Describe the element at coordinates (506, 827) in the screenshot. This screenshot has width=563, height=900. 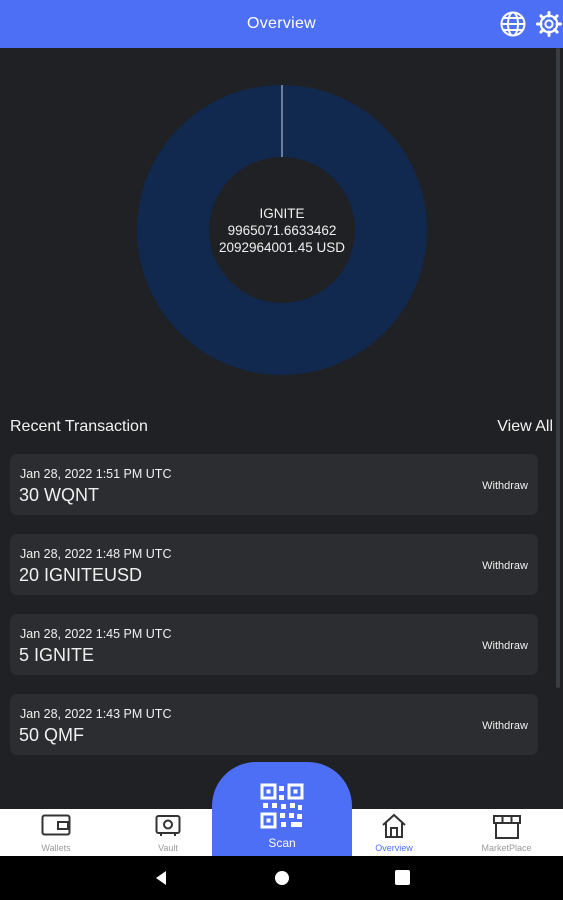
I see `storefront-icon` at that location.